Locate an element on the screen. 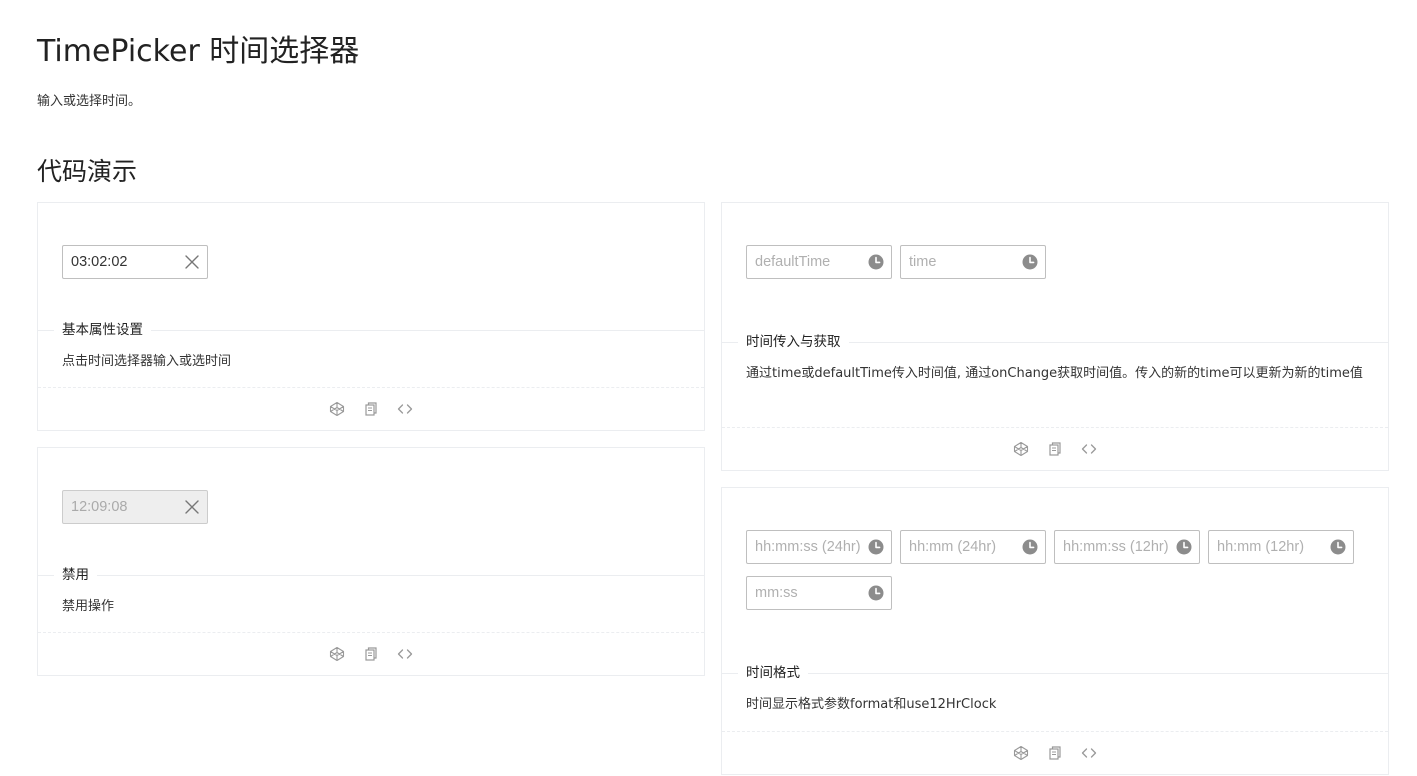 Image resolution: width=1417 pixels, height=776 pixels. demo-description-basic: 点击时间选择器输入或选时间 is located at coordinates (147, 361).